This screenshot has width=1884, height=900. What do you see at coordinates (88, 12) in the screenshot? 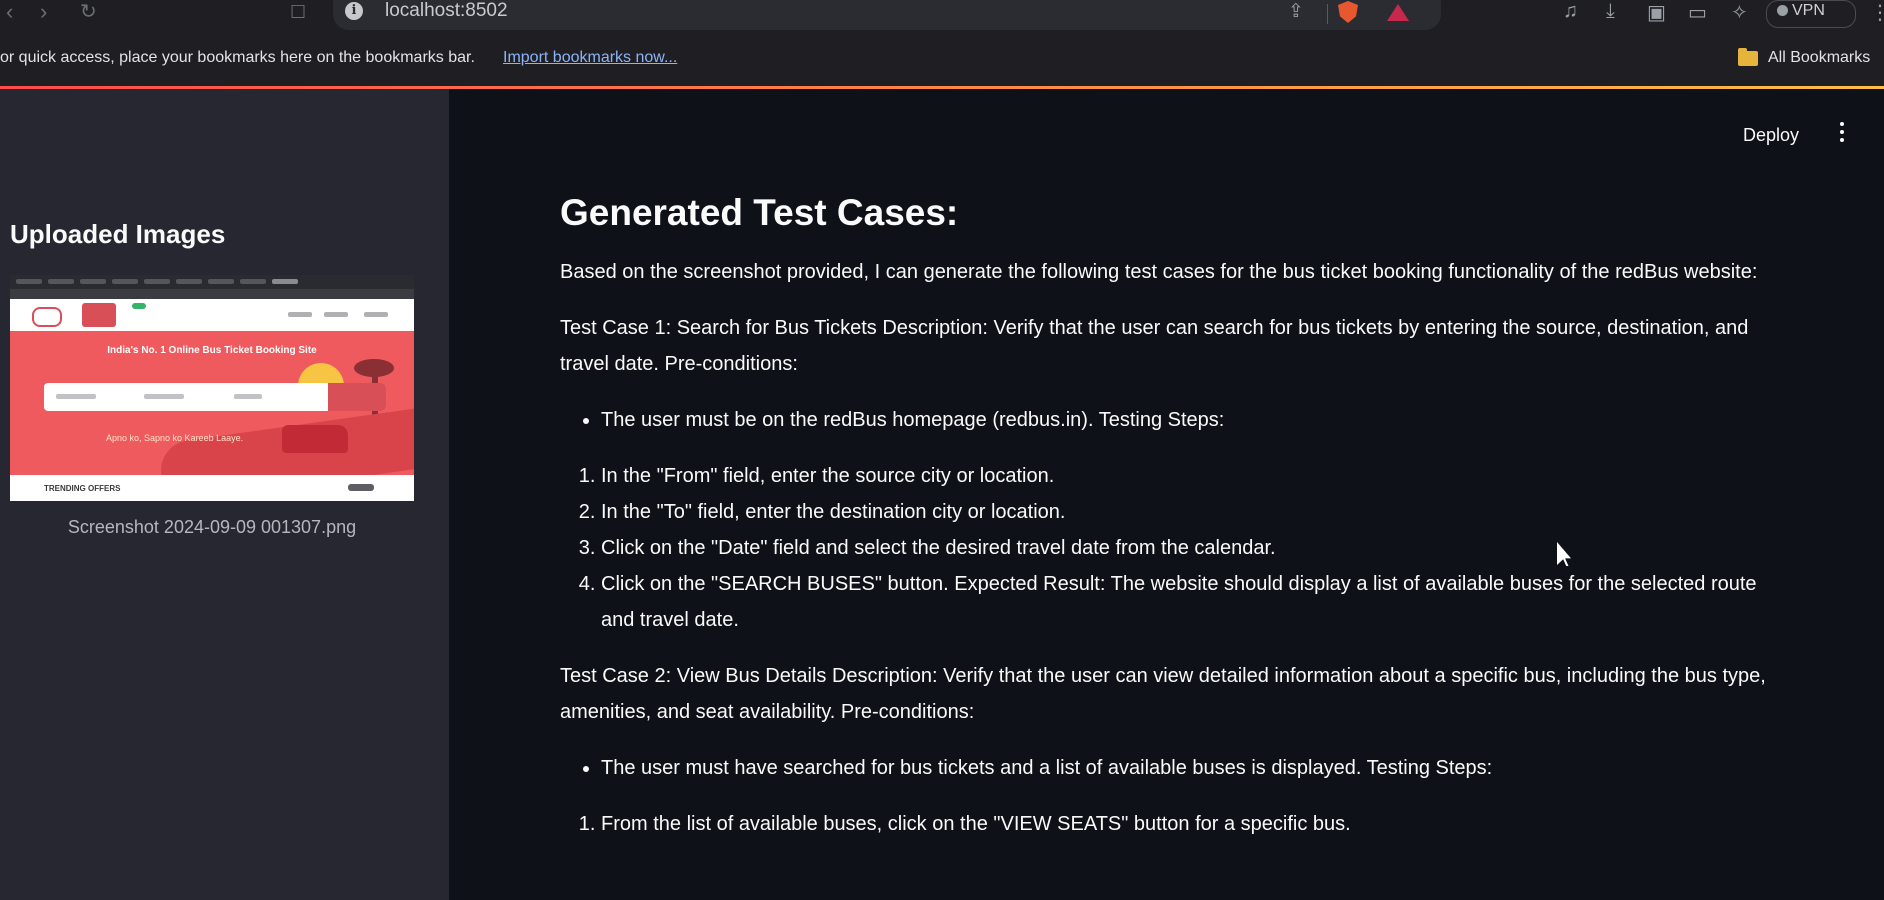
I see `reload-icon: ↻` at bounding box center [88, 12].